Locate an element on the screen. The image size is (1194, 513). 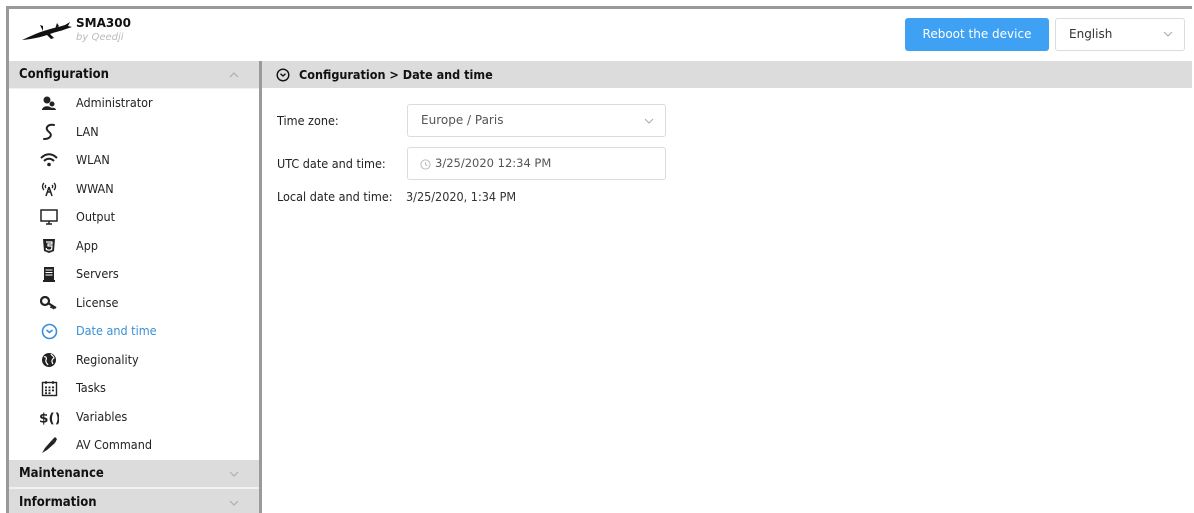
globe-icon is located at coordinates (49, 360).